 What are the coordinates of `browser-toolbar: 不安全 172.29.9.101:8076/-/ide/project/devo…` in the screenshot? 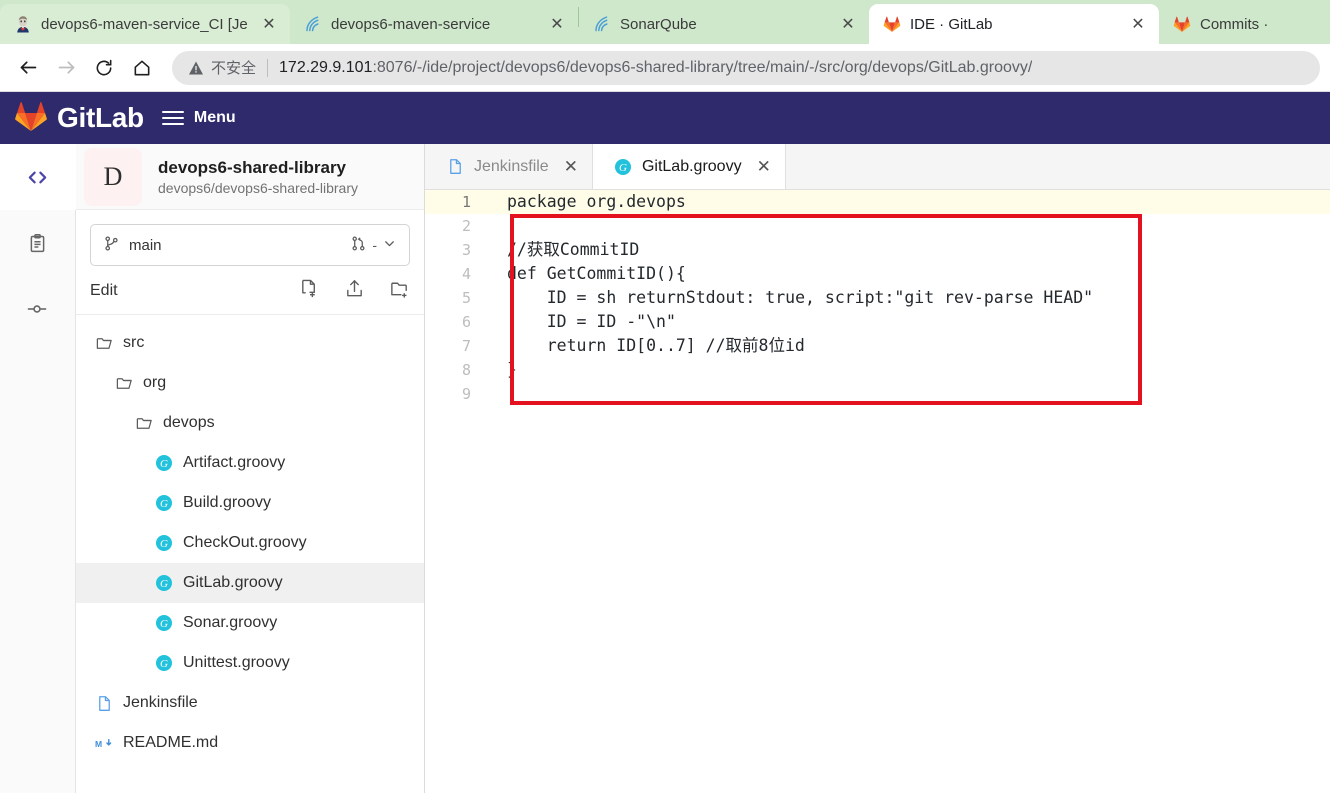 It's located at (665, 68).